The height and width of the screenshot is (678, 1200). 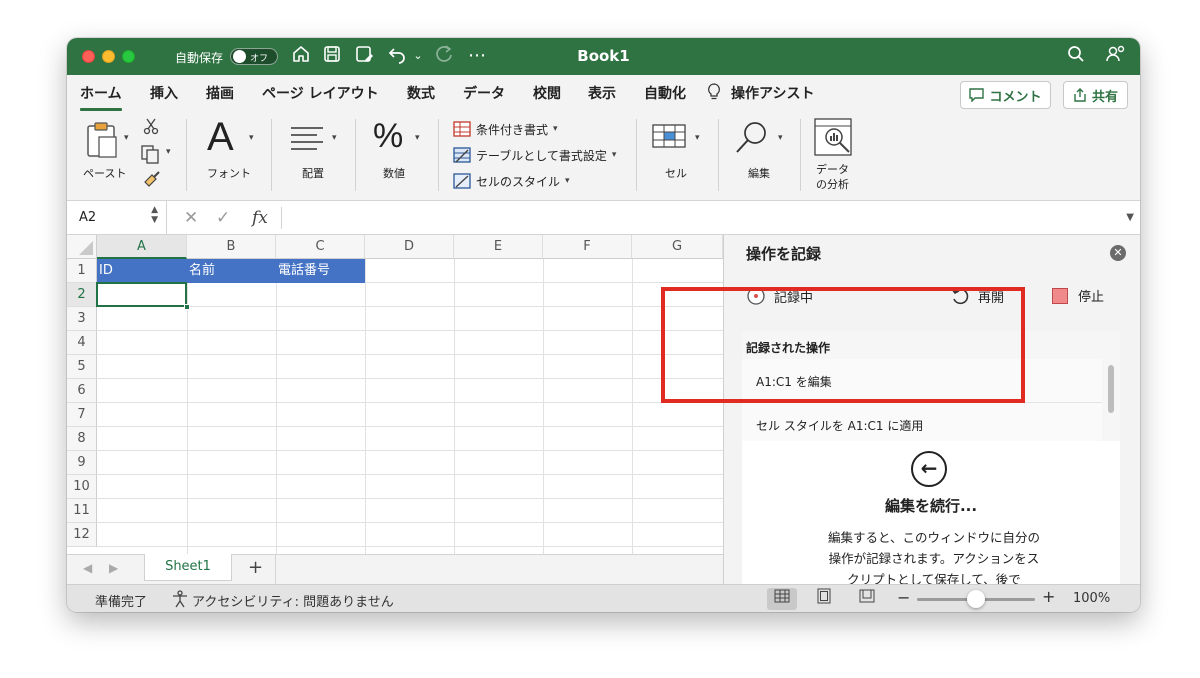 What do you see at coordinates (505, 129) in the screenshot?
I see `conditional-formatting-button: 条件付き書式 ▾` at bounding box center [505, 129].